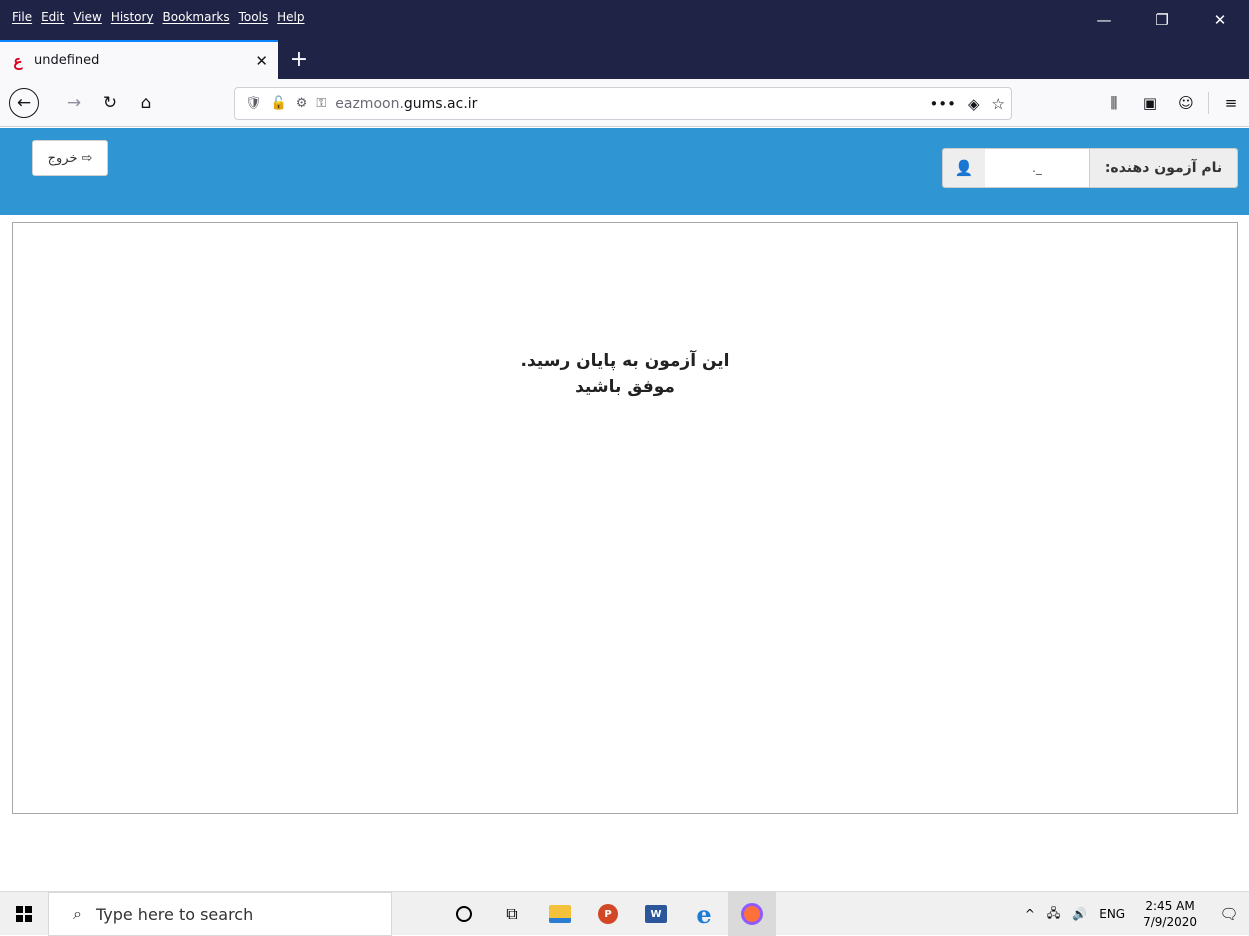  What do you see at coordinates (1186, 103) in the screenshot?
I see `account-icon: ☺` at bounding box center [1186, 103].